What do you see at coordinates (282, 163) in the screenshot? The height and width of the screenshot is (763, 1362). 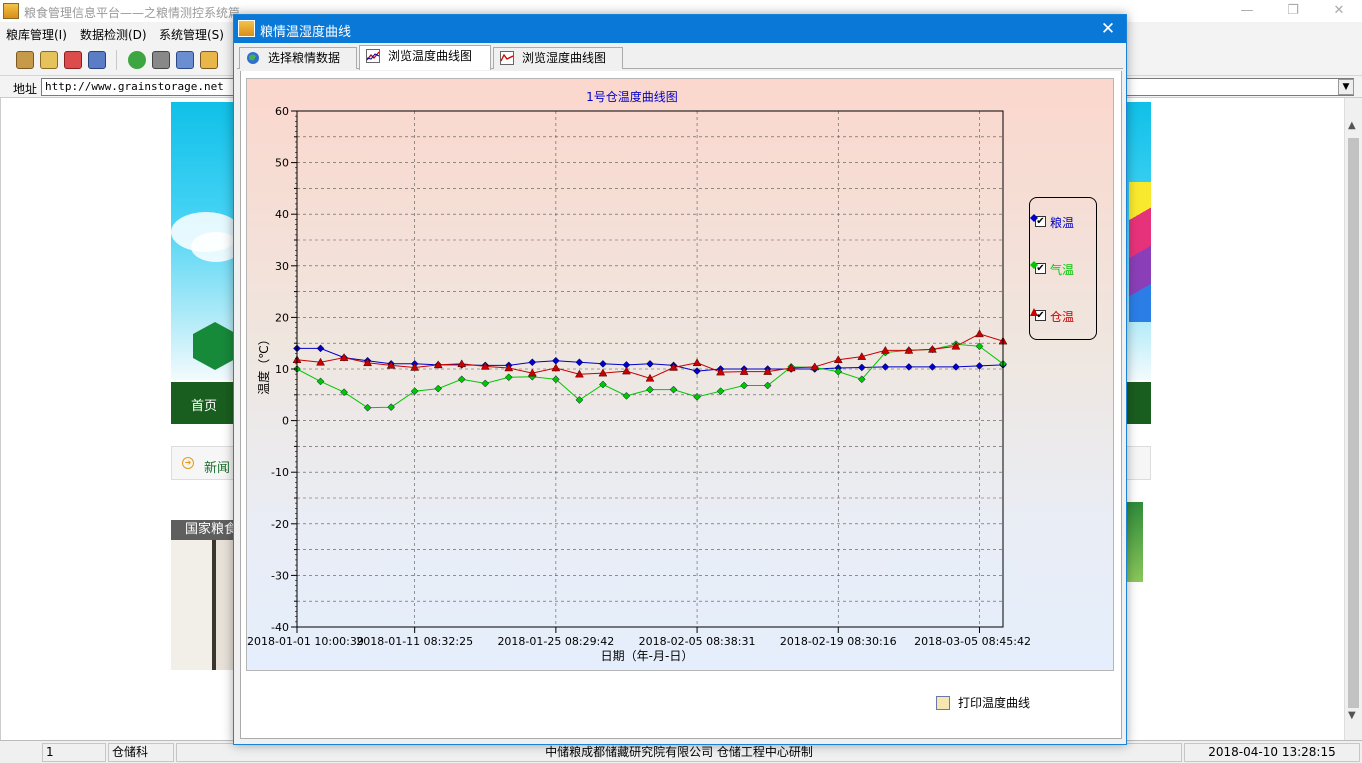 I see `y-tick-label: 50` at bounding box center [282, 163].